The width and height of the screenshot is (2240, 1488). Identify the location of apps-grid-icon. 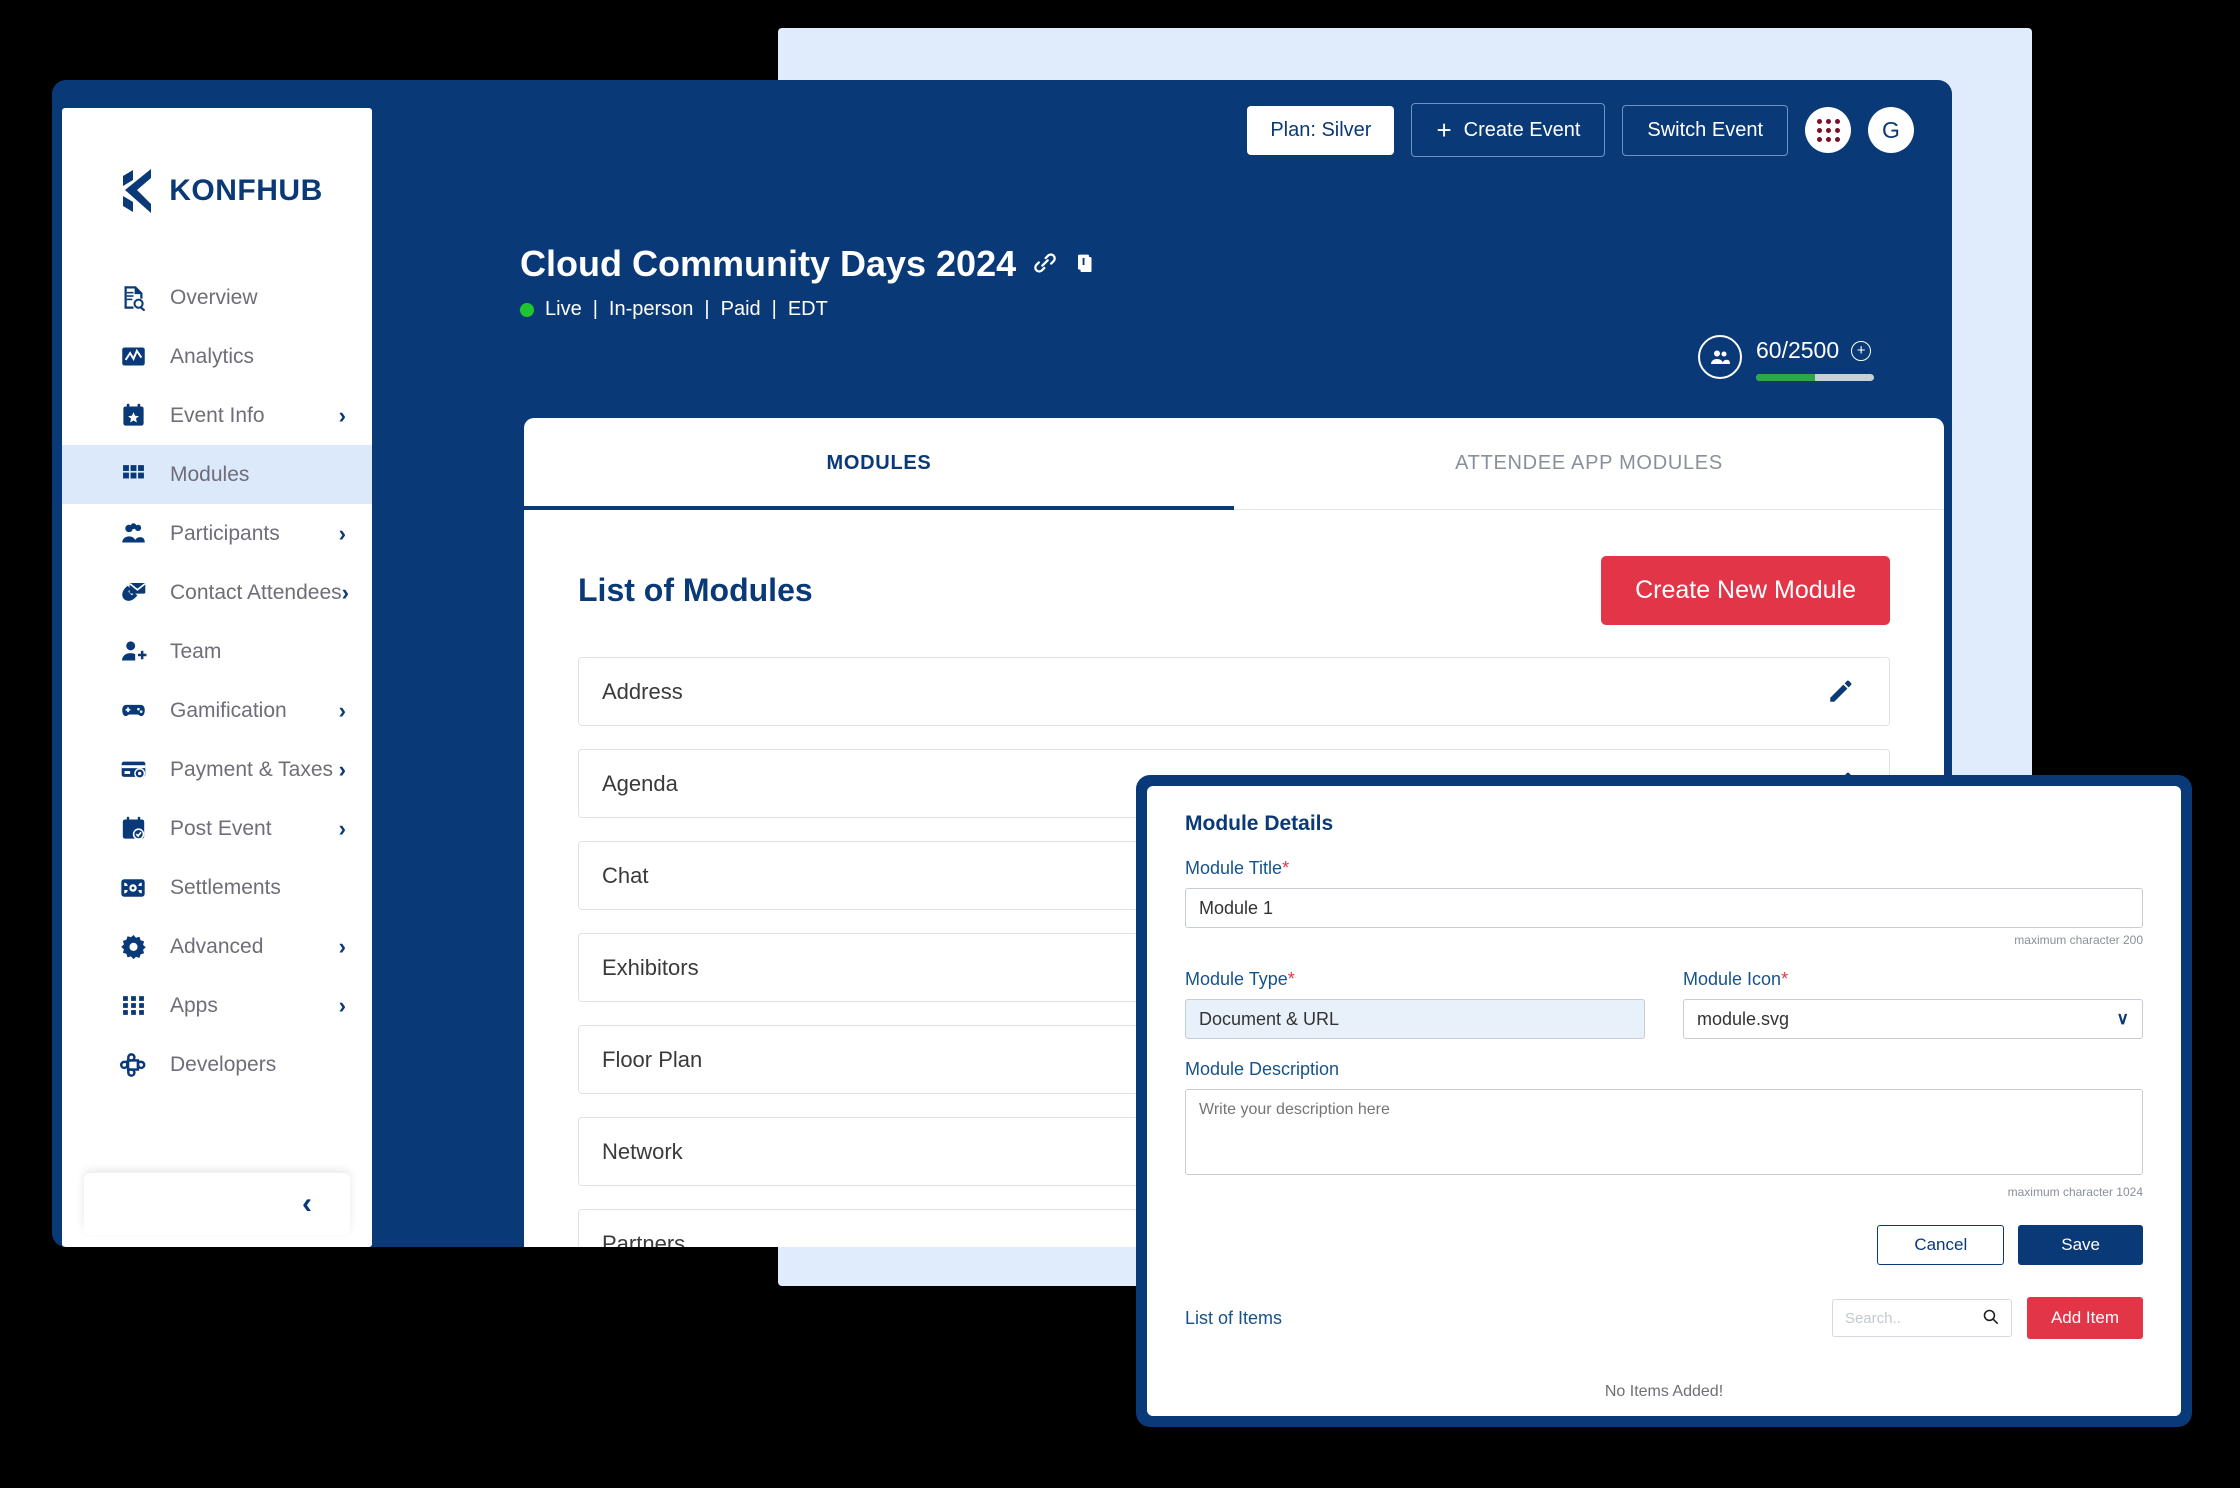
(133, 1006).